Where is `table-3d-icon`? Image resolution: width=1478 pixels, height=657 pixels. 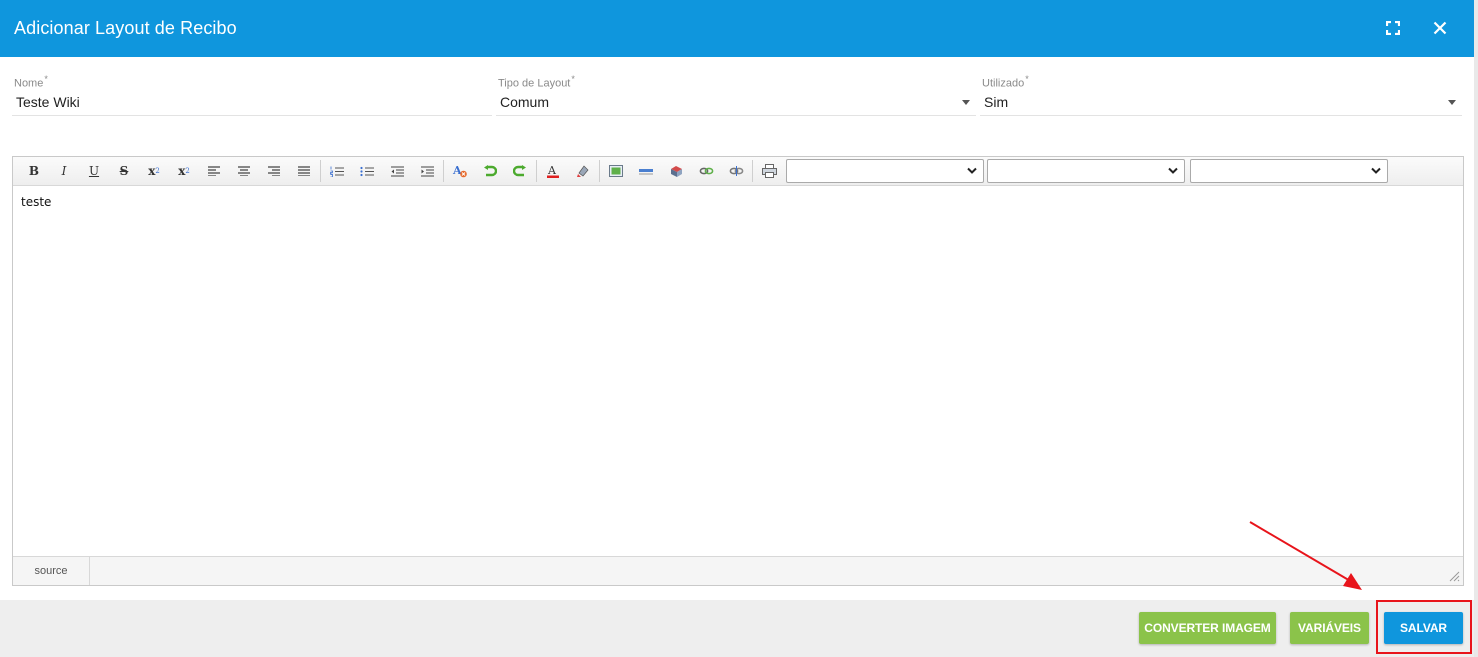 table-3d-icon is located at coordinates (676, 171).